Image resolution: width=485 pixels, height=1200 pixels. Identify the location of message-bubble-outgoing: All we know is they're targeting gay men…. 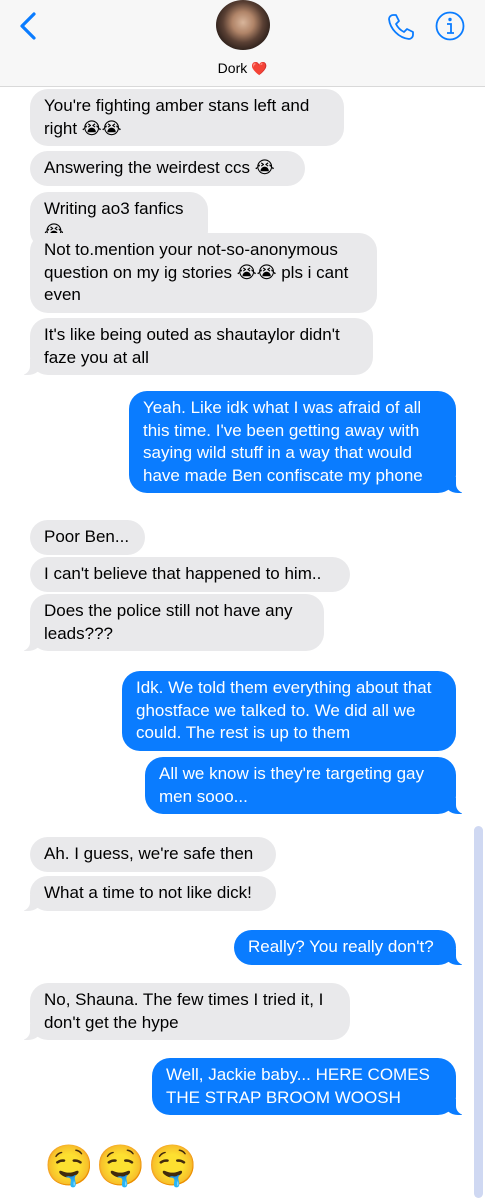
(305, 785).